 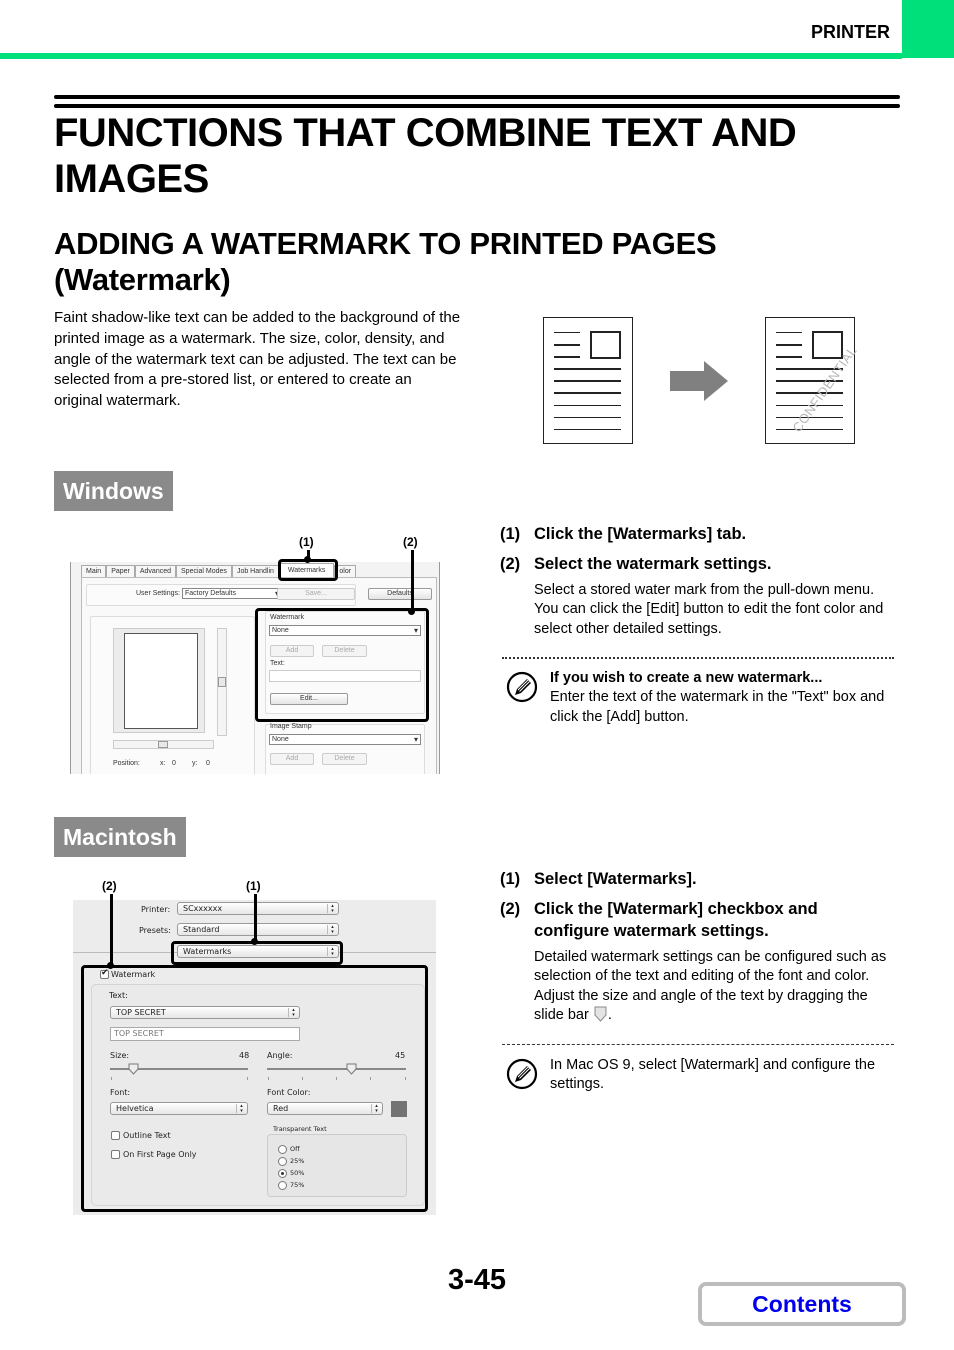 I want to click on header-accent-tab, so click(x=928, y=29).